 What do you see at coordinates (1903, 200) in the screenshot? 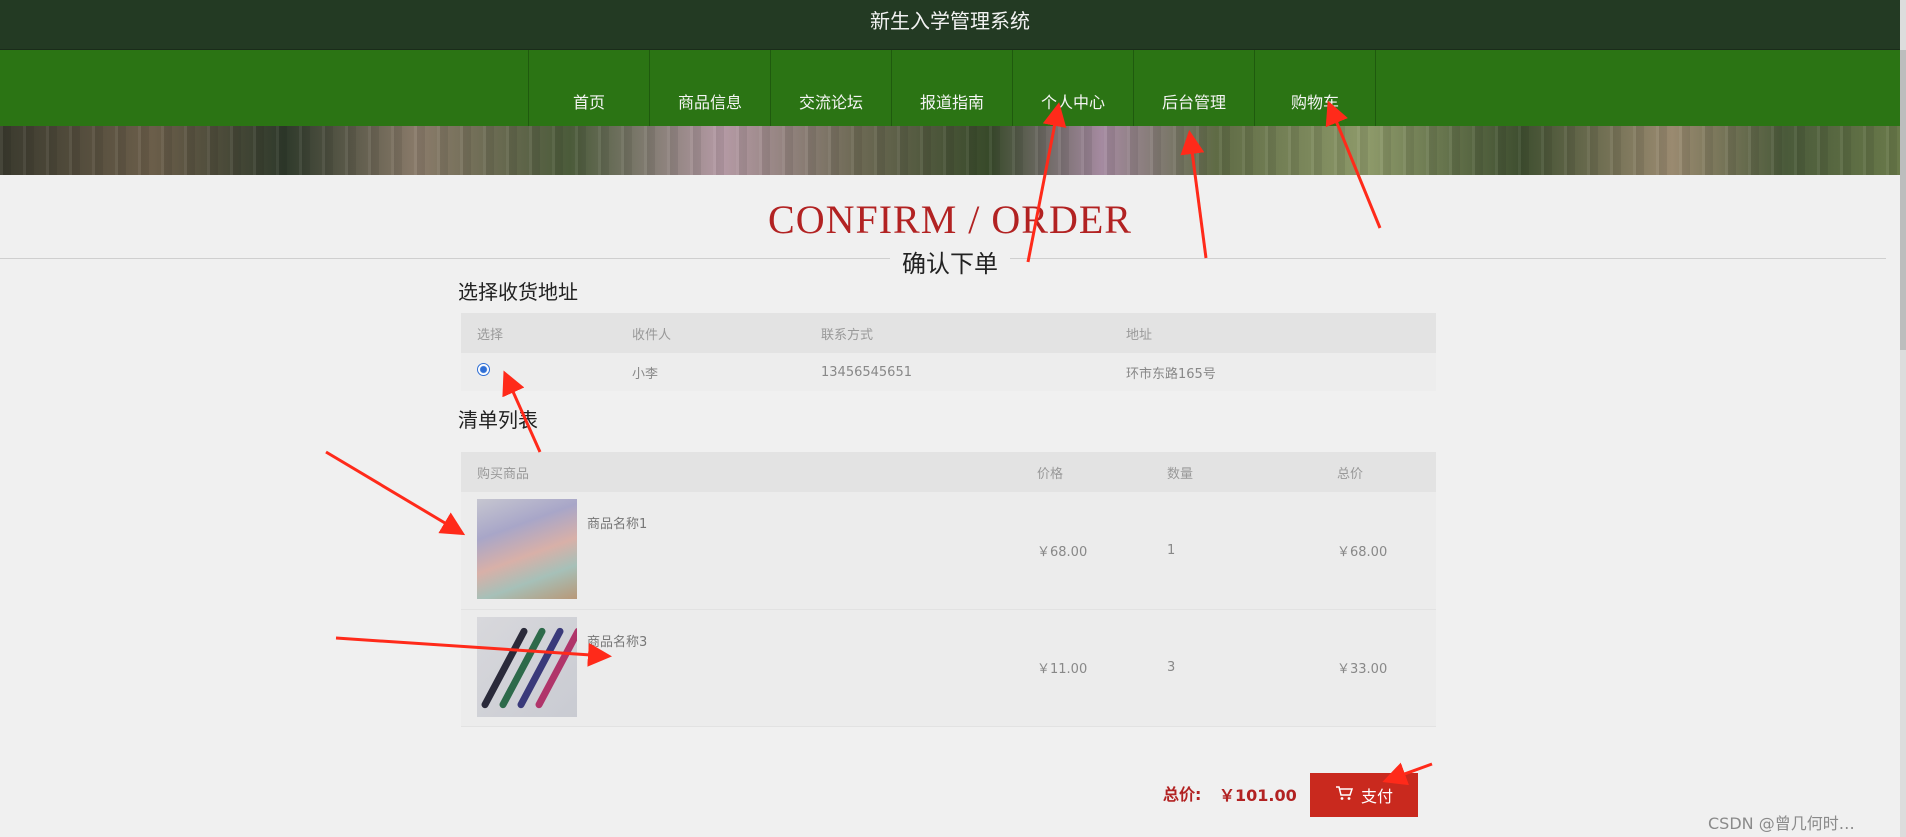
I see `scrollbar-thumb` at bounding box center [1903, 200].